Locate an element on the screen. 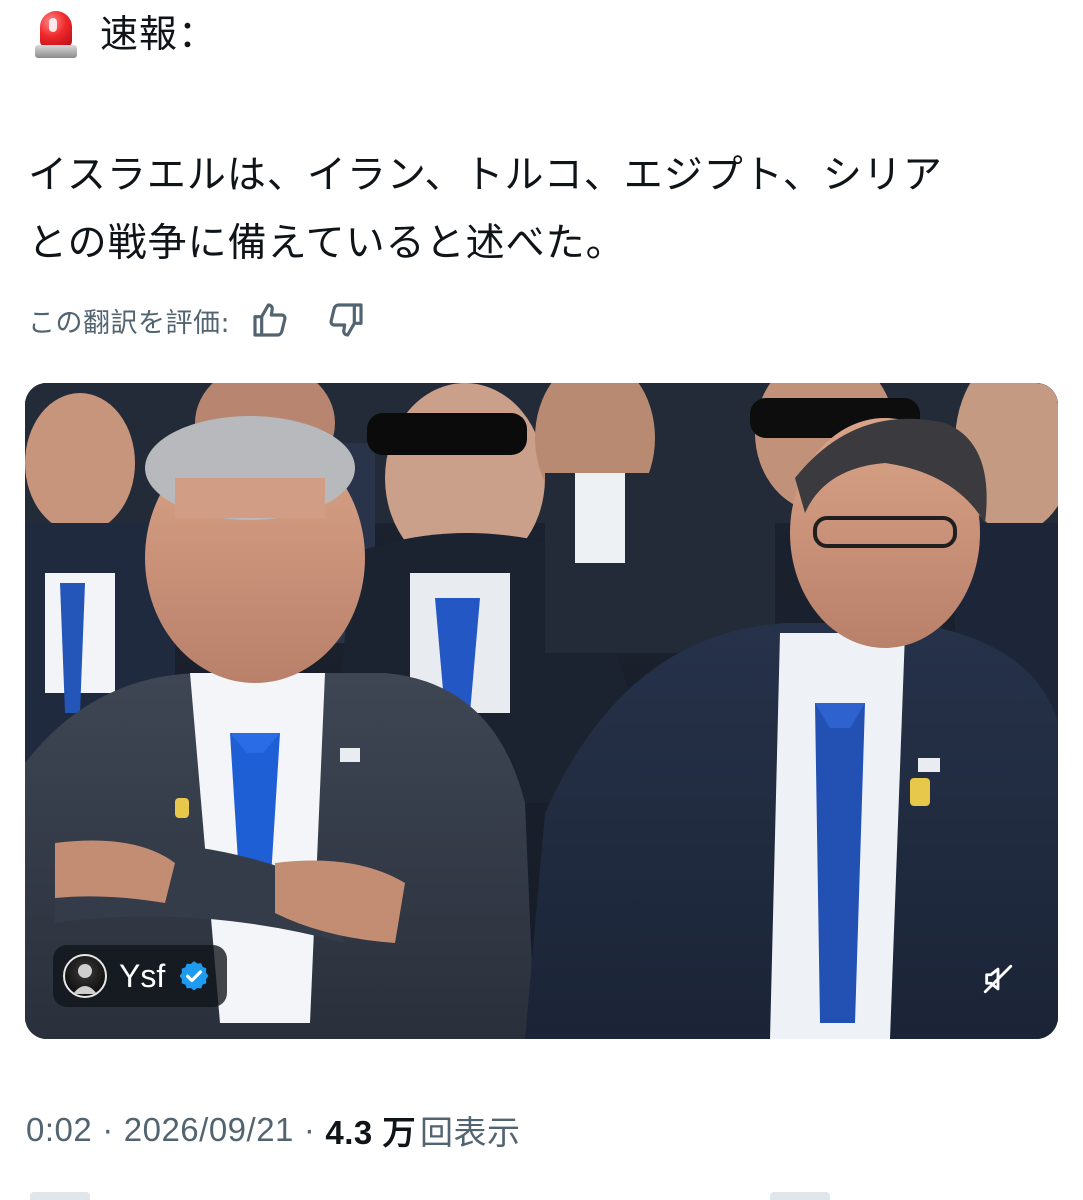  thumbs-up-icon is located at coordinates (270, 320).